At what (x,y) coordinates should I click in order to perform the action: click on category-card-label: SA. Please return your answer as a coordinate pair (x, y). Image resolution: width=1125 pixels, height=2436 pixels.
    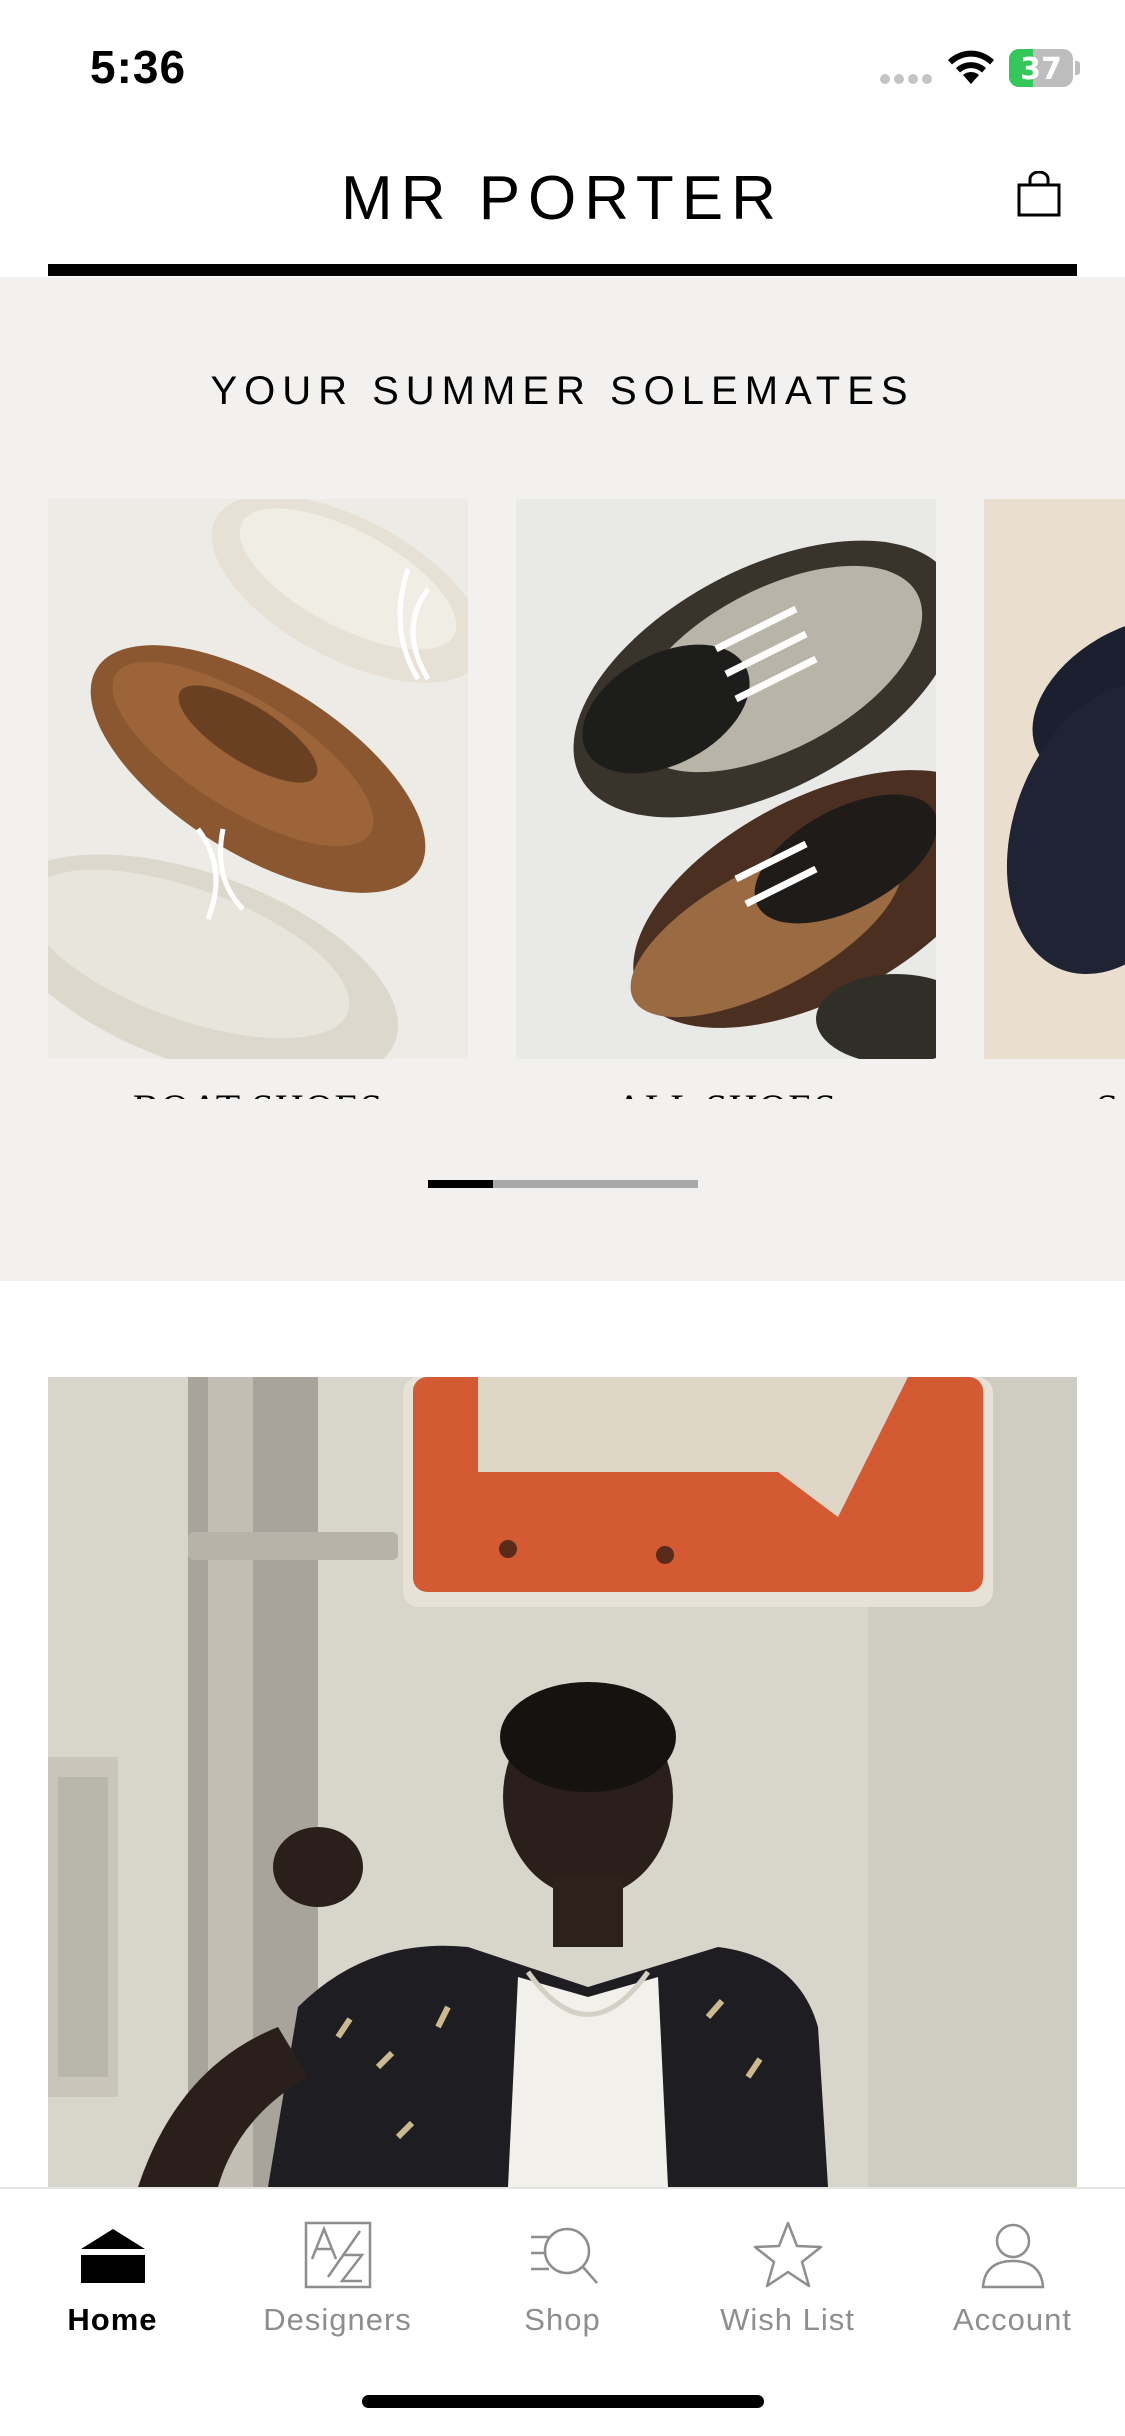
    Looking at the image, I should click on (1054, 1092).